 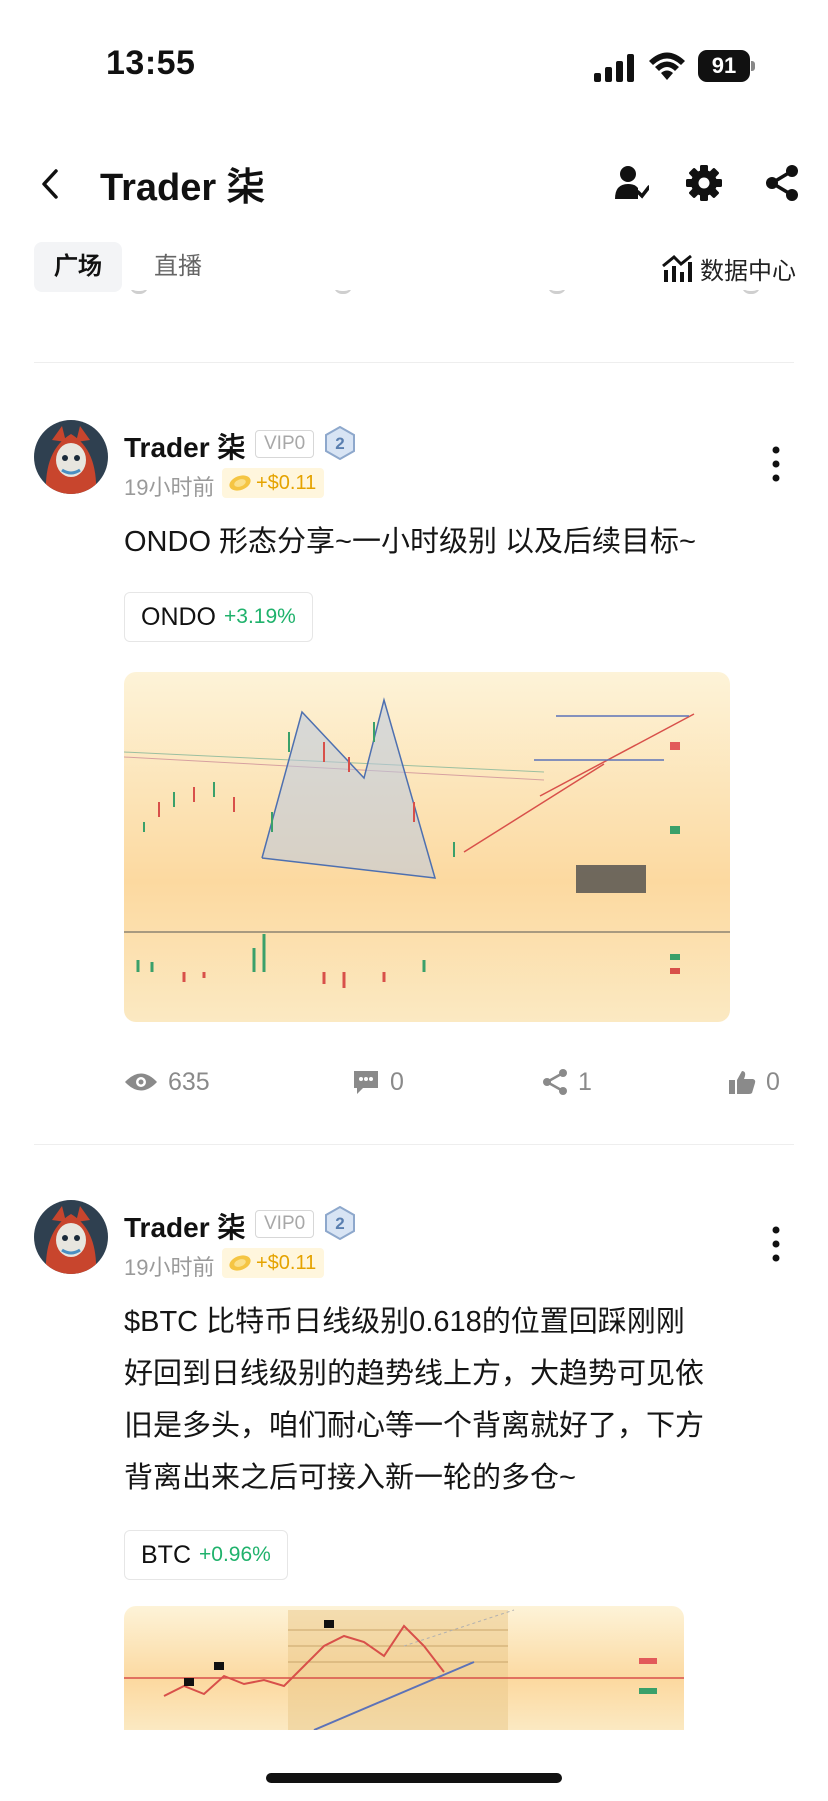 I want to click on post-text-line: 好回到日线级别的趋势线上方，大趋势可见依, so click(x=414, y=1374).